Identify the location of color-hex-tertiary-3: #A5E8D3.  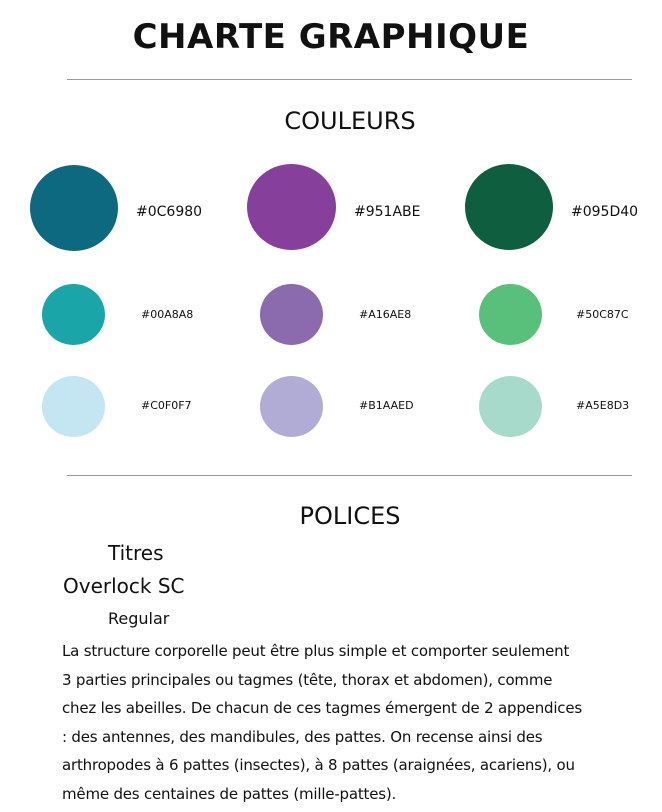
(603, 405).